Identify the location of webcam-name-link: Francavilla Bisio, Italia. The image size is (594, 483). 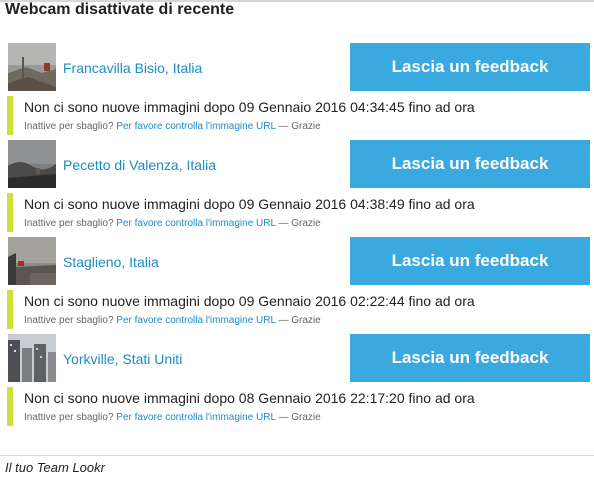
(132, 68).